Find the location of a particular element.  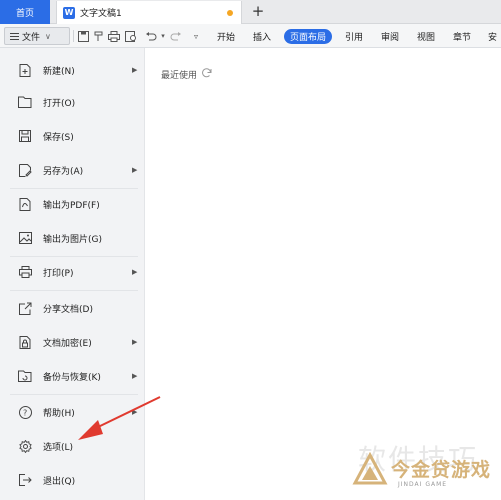

tab-home: 首页 is located at coordinates (25, 12).